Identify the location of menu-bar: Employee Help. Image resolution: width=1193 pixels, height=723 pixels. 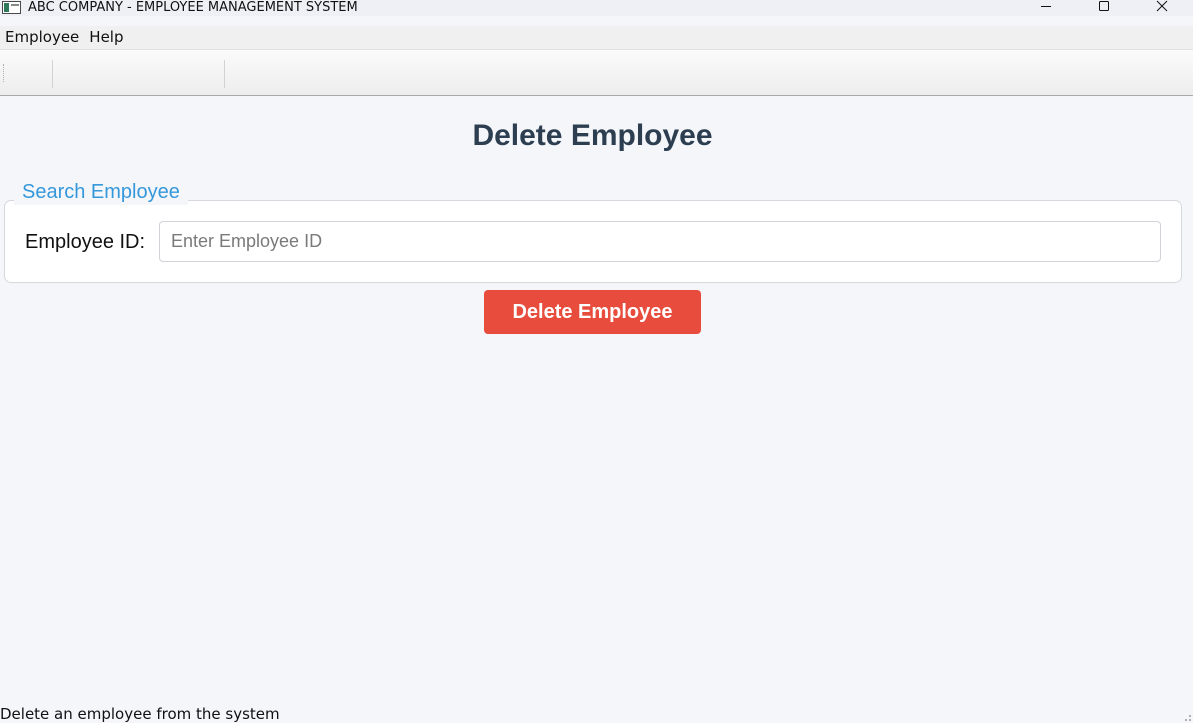
(596, 37).